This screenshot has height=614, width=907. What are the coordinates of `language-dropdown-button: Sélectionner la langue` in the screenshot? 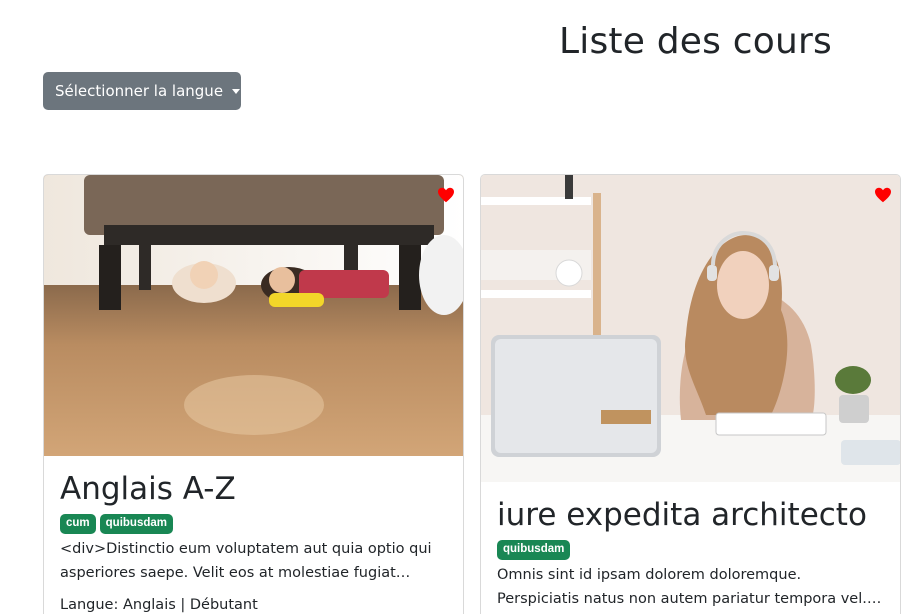 It's located at (142, 91).